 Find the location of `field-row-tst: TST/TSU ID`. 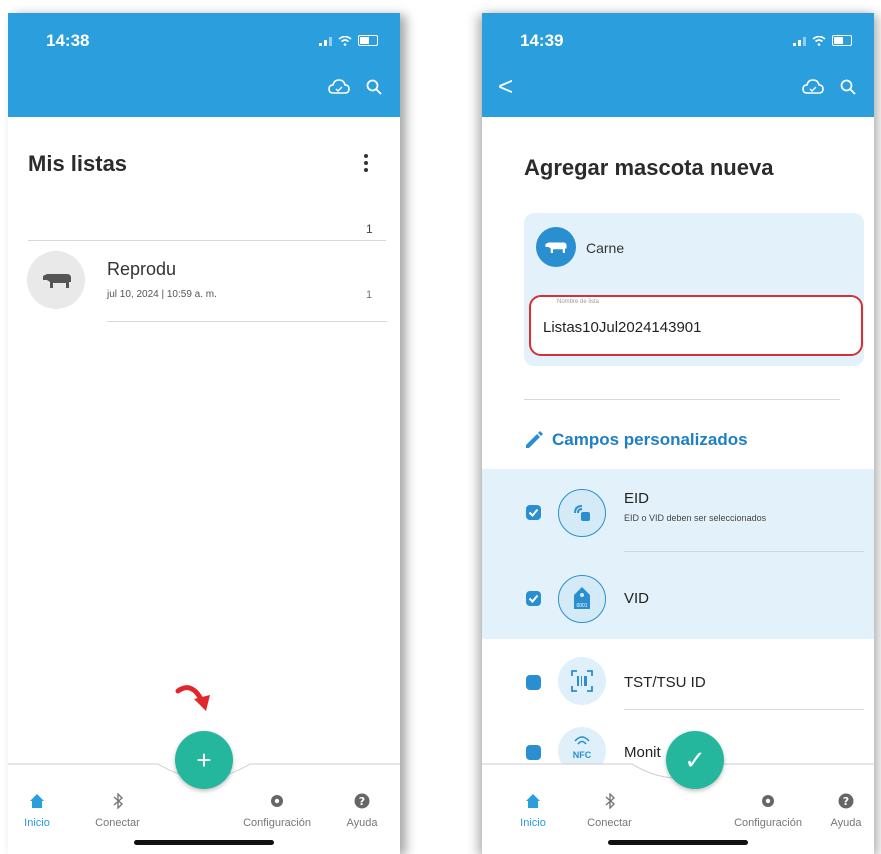

field-row-tst: TST/TSU ID is located at coordinates (678, 681).